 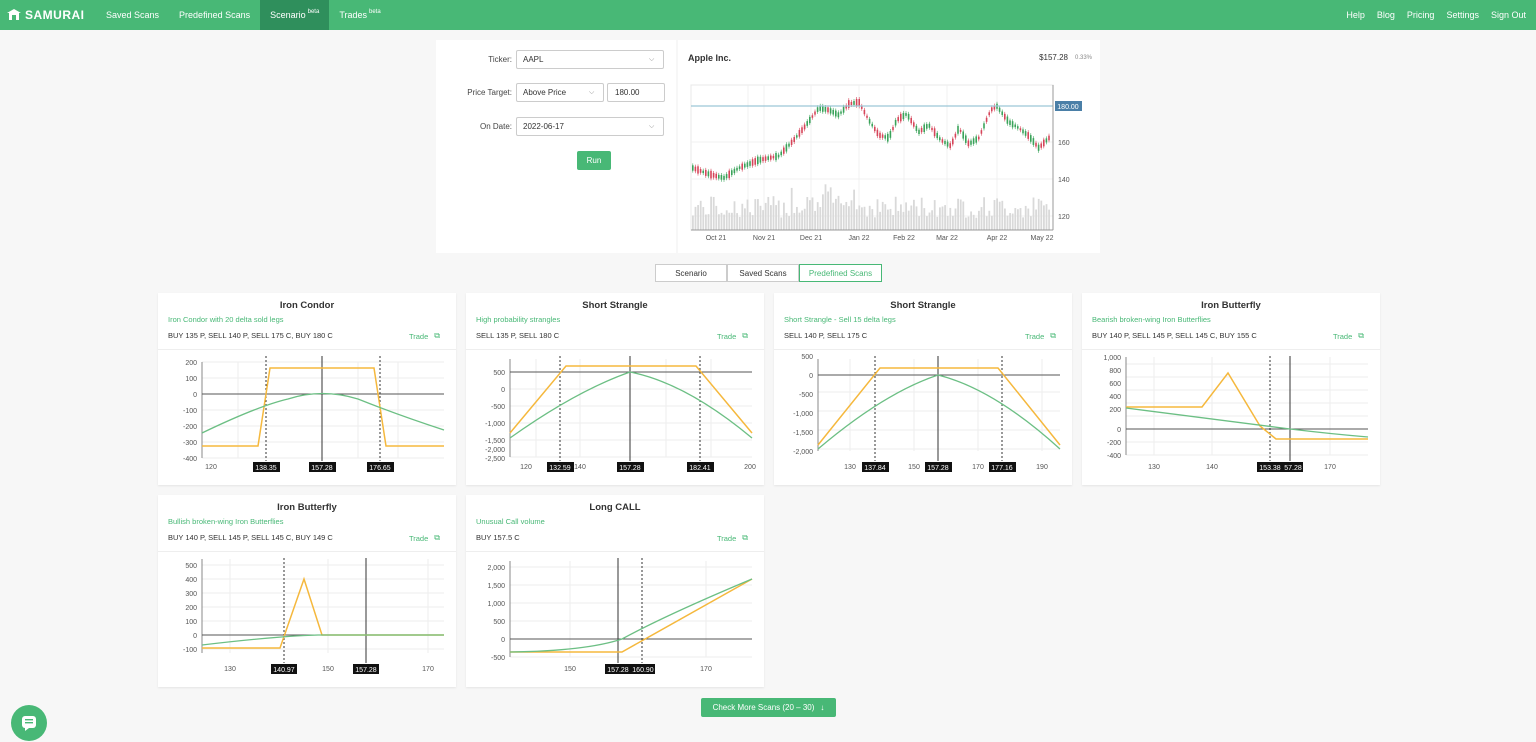 What do you see at coordinates (590, 126) in the screenshot?
I see `date-select: 2022-06-17 ⌵` at bounding box center [590, 126].